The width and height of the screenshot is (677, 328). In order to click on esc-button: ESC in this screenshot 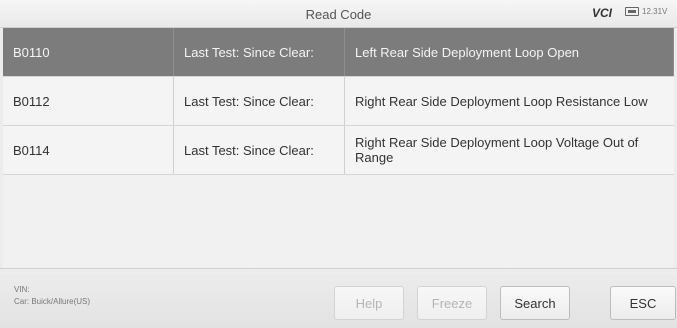, I will do `click(643, 303)`.